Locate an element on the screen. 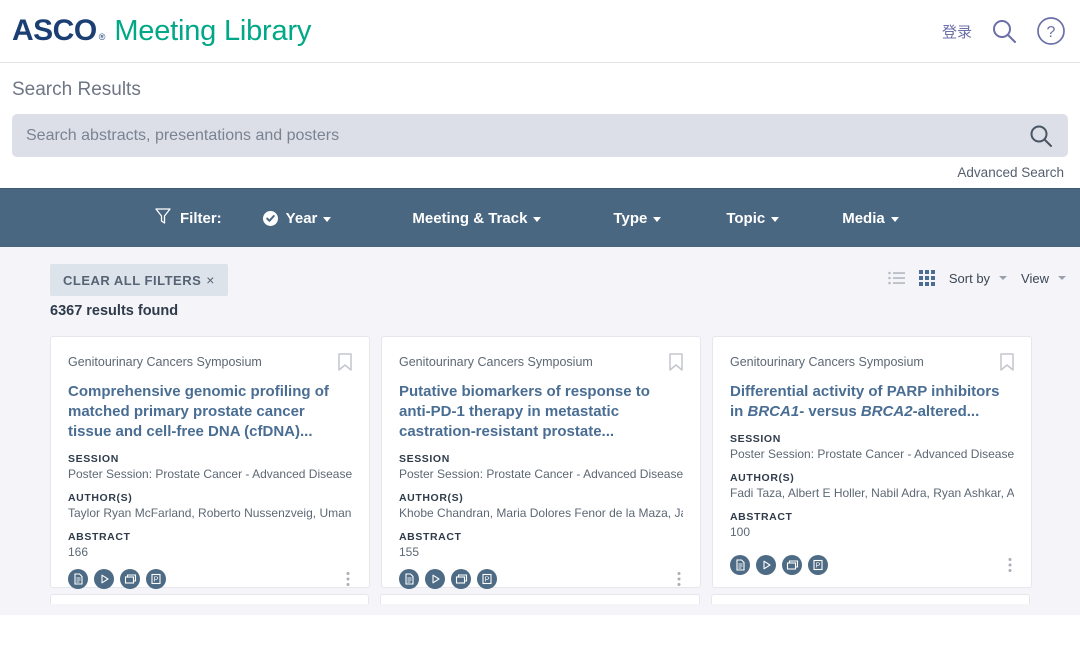 The height and width of the screenshot is (652, 1080). advanced-search-row: Advanced Search is located at coordinates (540, 169).